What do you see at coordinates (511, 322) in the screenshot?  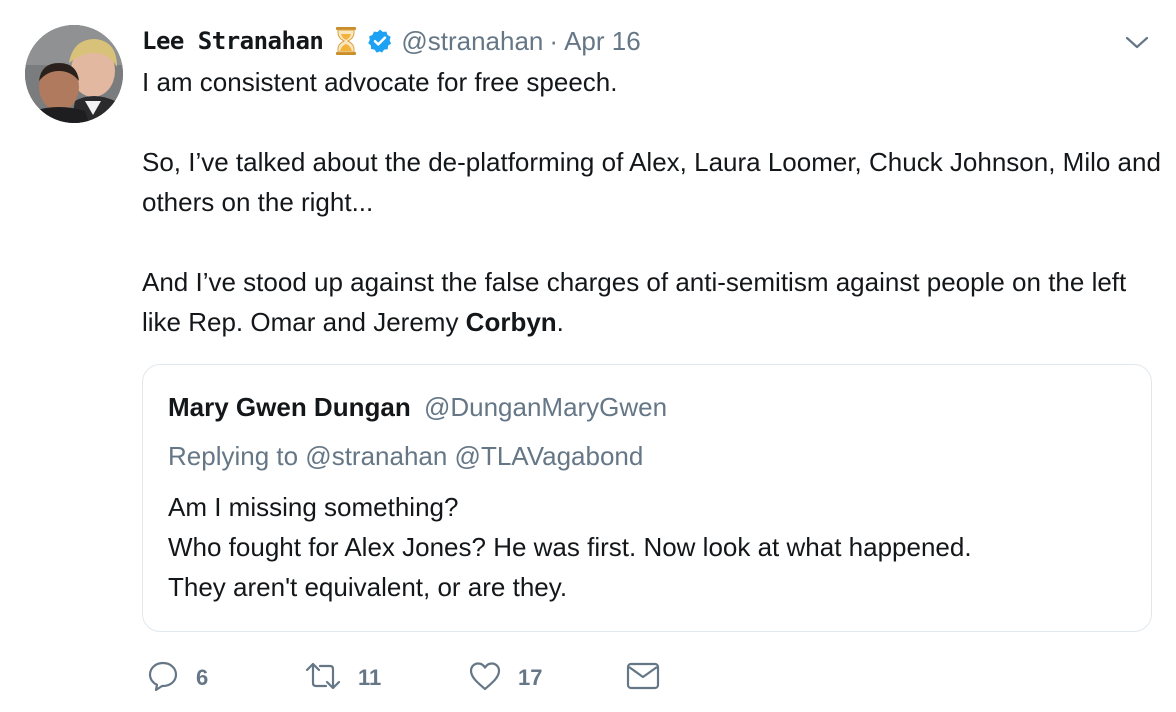 I see `tweet-text-bold: Corbyn` at bounding box center [511, 322].